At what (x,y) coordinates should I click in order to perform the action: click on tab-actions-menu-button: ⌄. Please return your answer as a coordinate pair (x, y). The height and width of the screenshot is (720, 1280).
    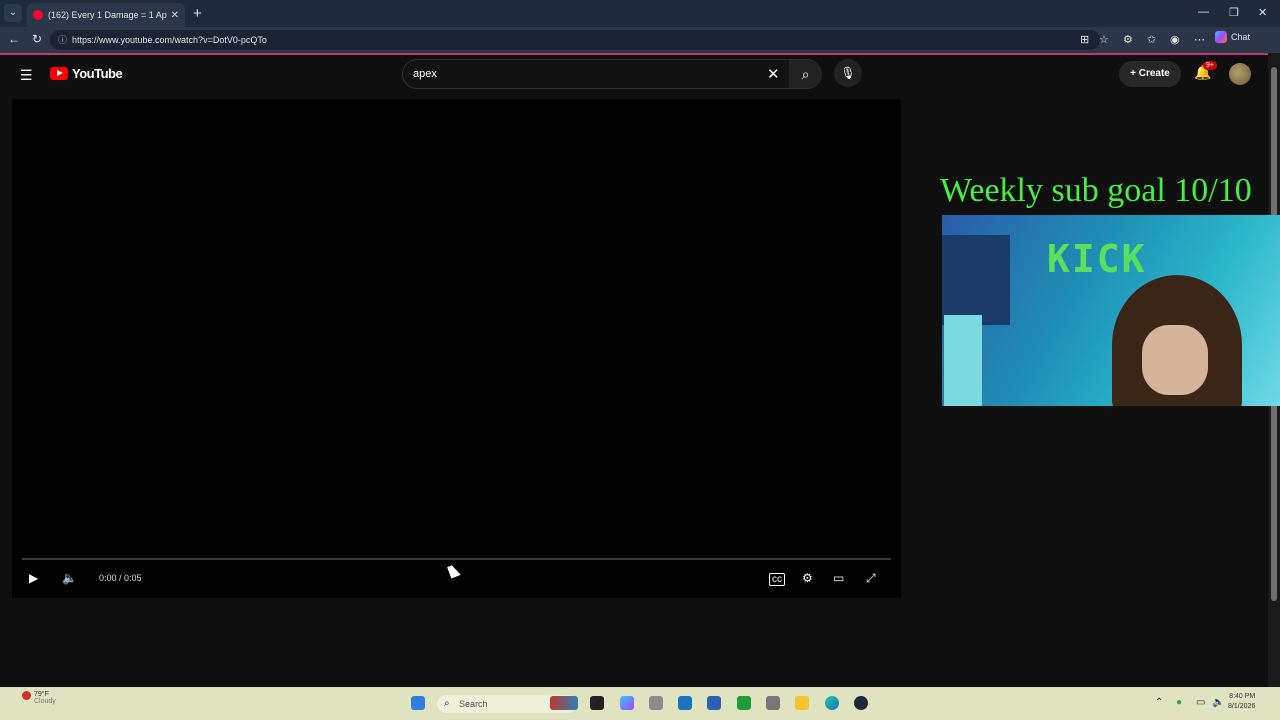
    Looking at the image, I should click on (13, 13).